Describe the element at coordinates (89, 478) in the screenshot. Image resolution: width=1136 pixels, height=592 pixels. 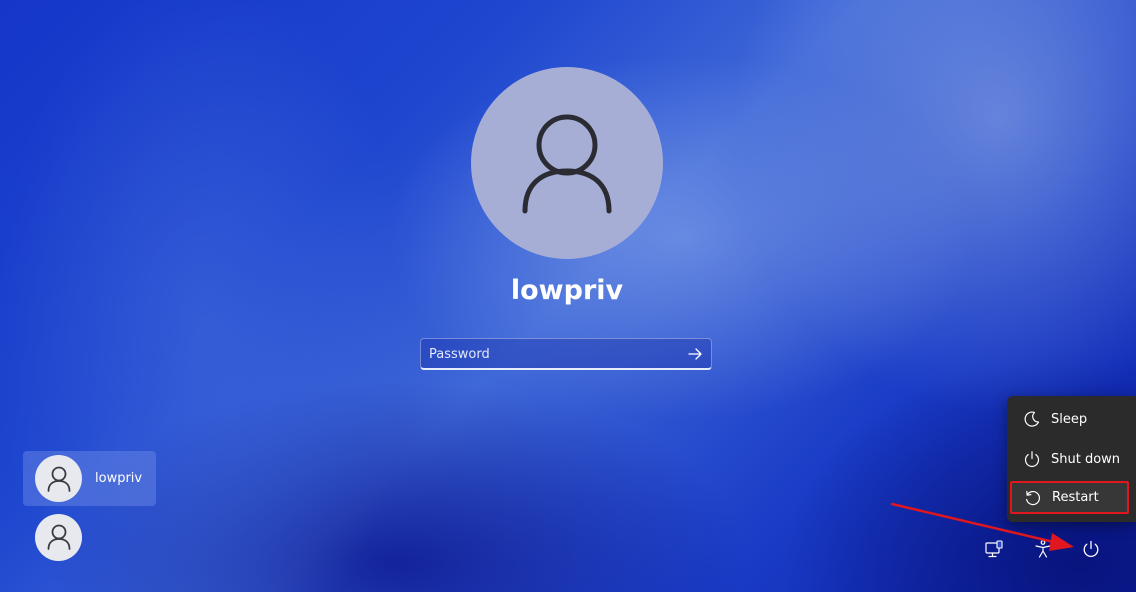
I see `user-list-item: lowpriv` at that location.